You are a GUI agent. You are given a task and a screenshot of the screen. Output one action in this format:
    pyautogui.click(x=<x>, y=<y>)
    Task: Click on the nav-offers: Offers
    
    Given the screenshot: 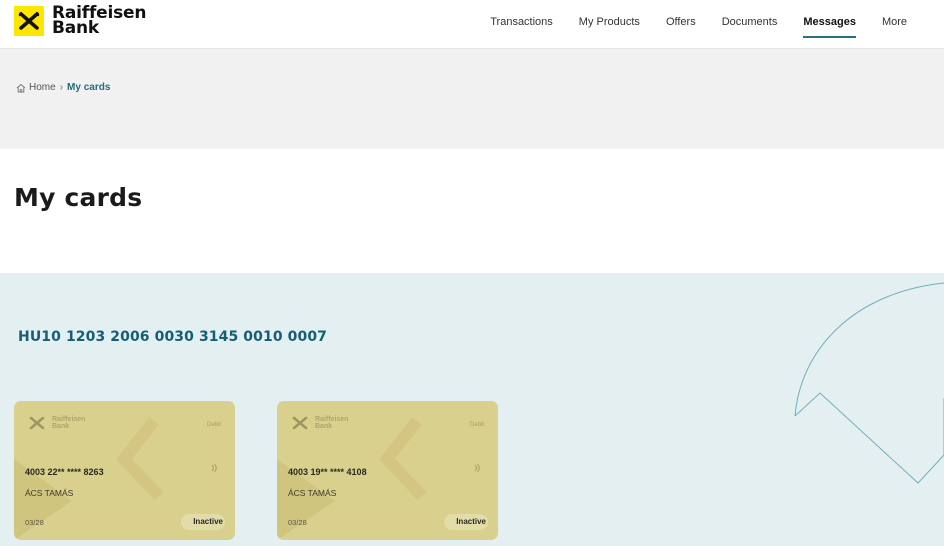 What is the action you would take?
    pyautogui.click(x=681, y=24)
    